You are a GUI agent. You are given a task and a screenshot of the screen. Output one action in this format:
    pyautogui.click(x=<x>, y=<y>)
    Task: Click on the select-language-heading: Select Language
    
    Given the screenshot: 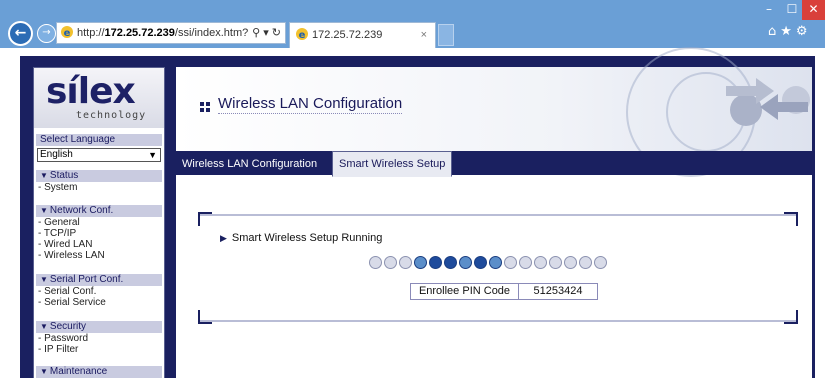 What is the action you would take?
    pyautogui.click(x=99, y=140)
    